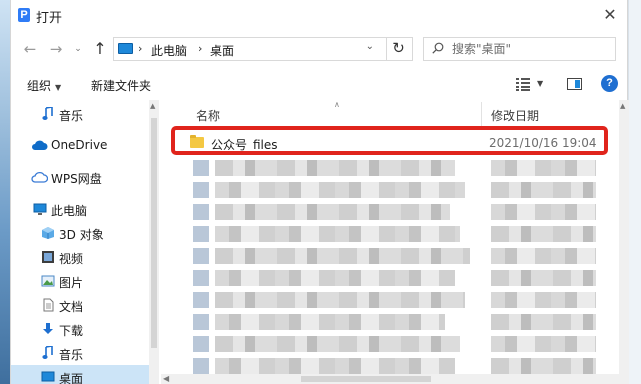  What do you see at coordinates (370, 46) in the screenshot?
I see `address-dropdown-icon: ⌄` at bounding box center [370, 46].